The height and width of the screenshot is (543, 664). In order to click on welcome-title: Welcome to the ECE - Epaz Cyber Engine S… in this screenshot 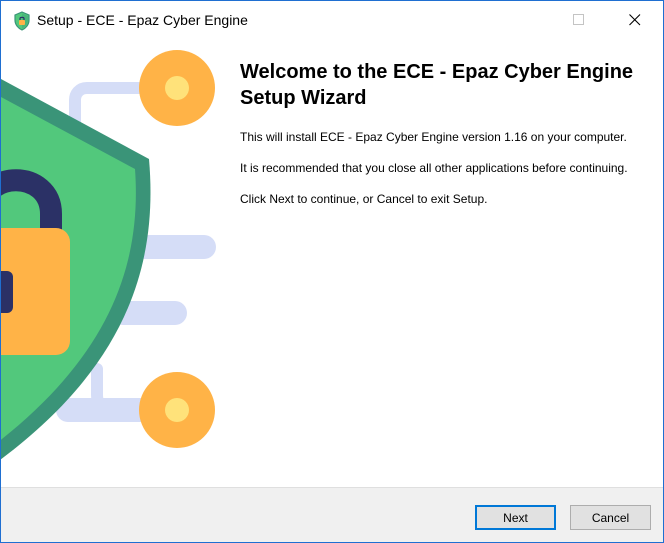, I will do `click(437, 85)`.